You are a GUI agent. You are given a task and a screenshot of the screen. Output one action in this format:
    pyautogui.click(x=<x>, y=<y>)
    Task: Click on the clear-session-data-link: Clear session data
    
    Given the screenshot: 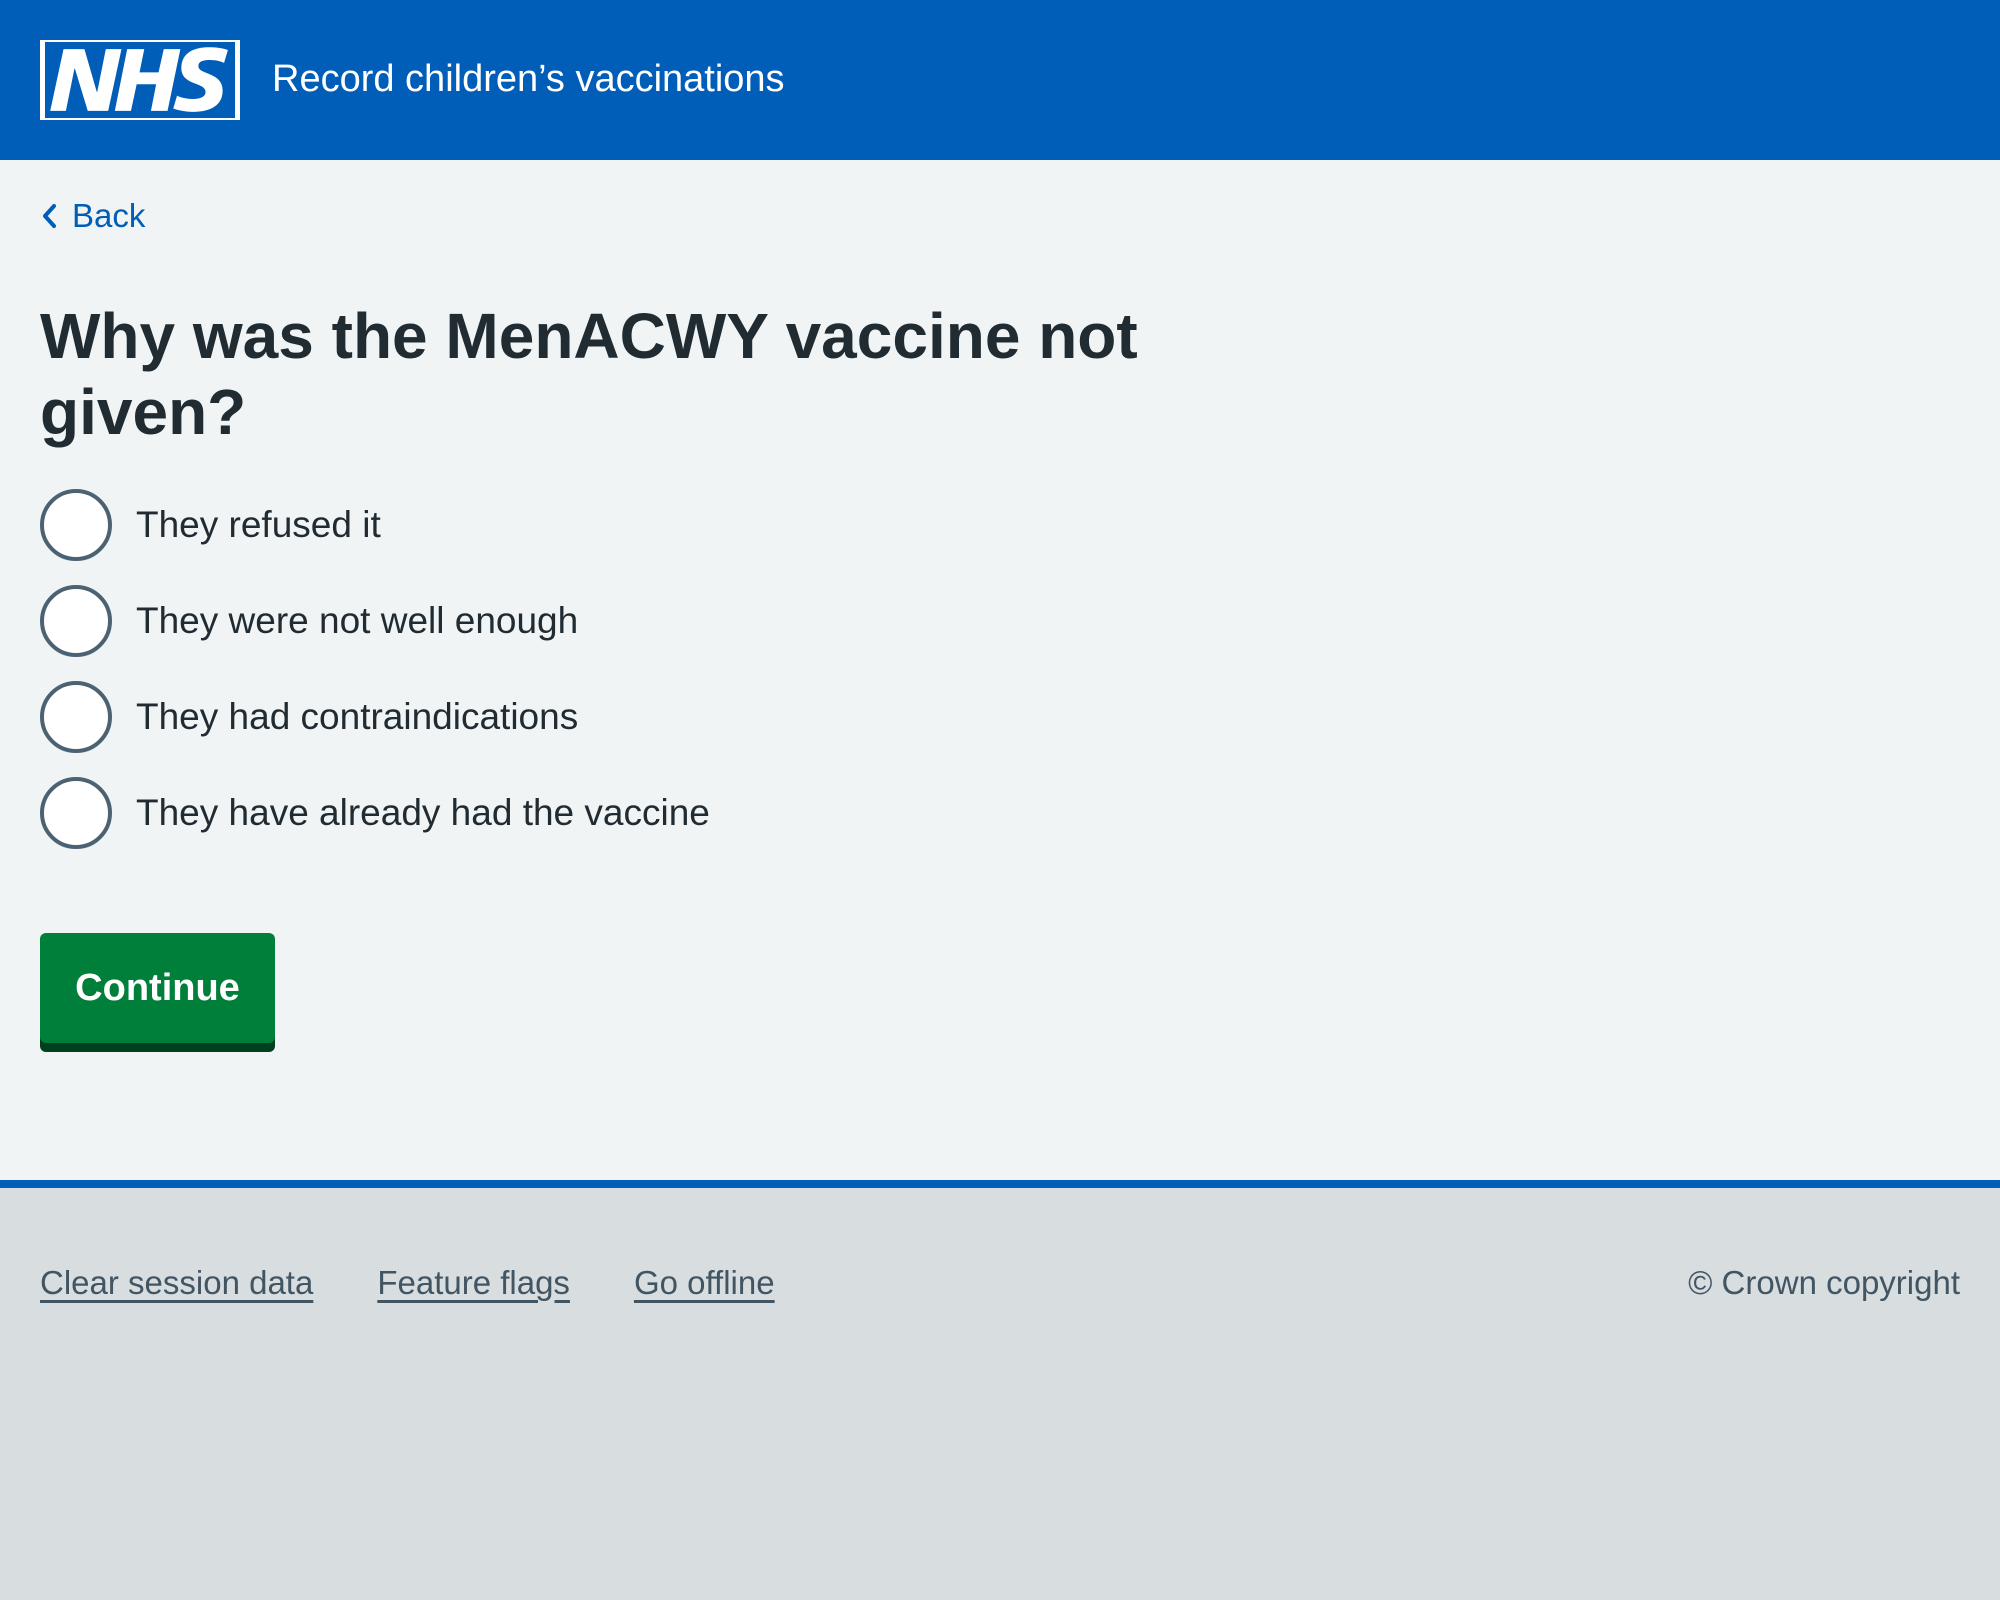 What is the action you would take?
    pyautogui.click(x=176, y=1283)
    